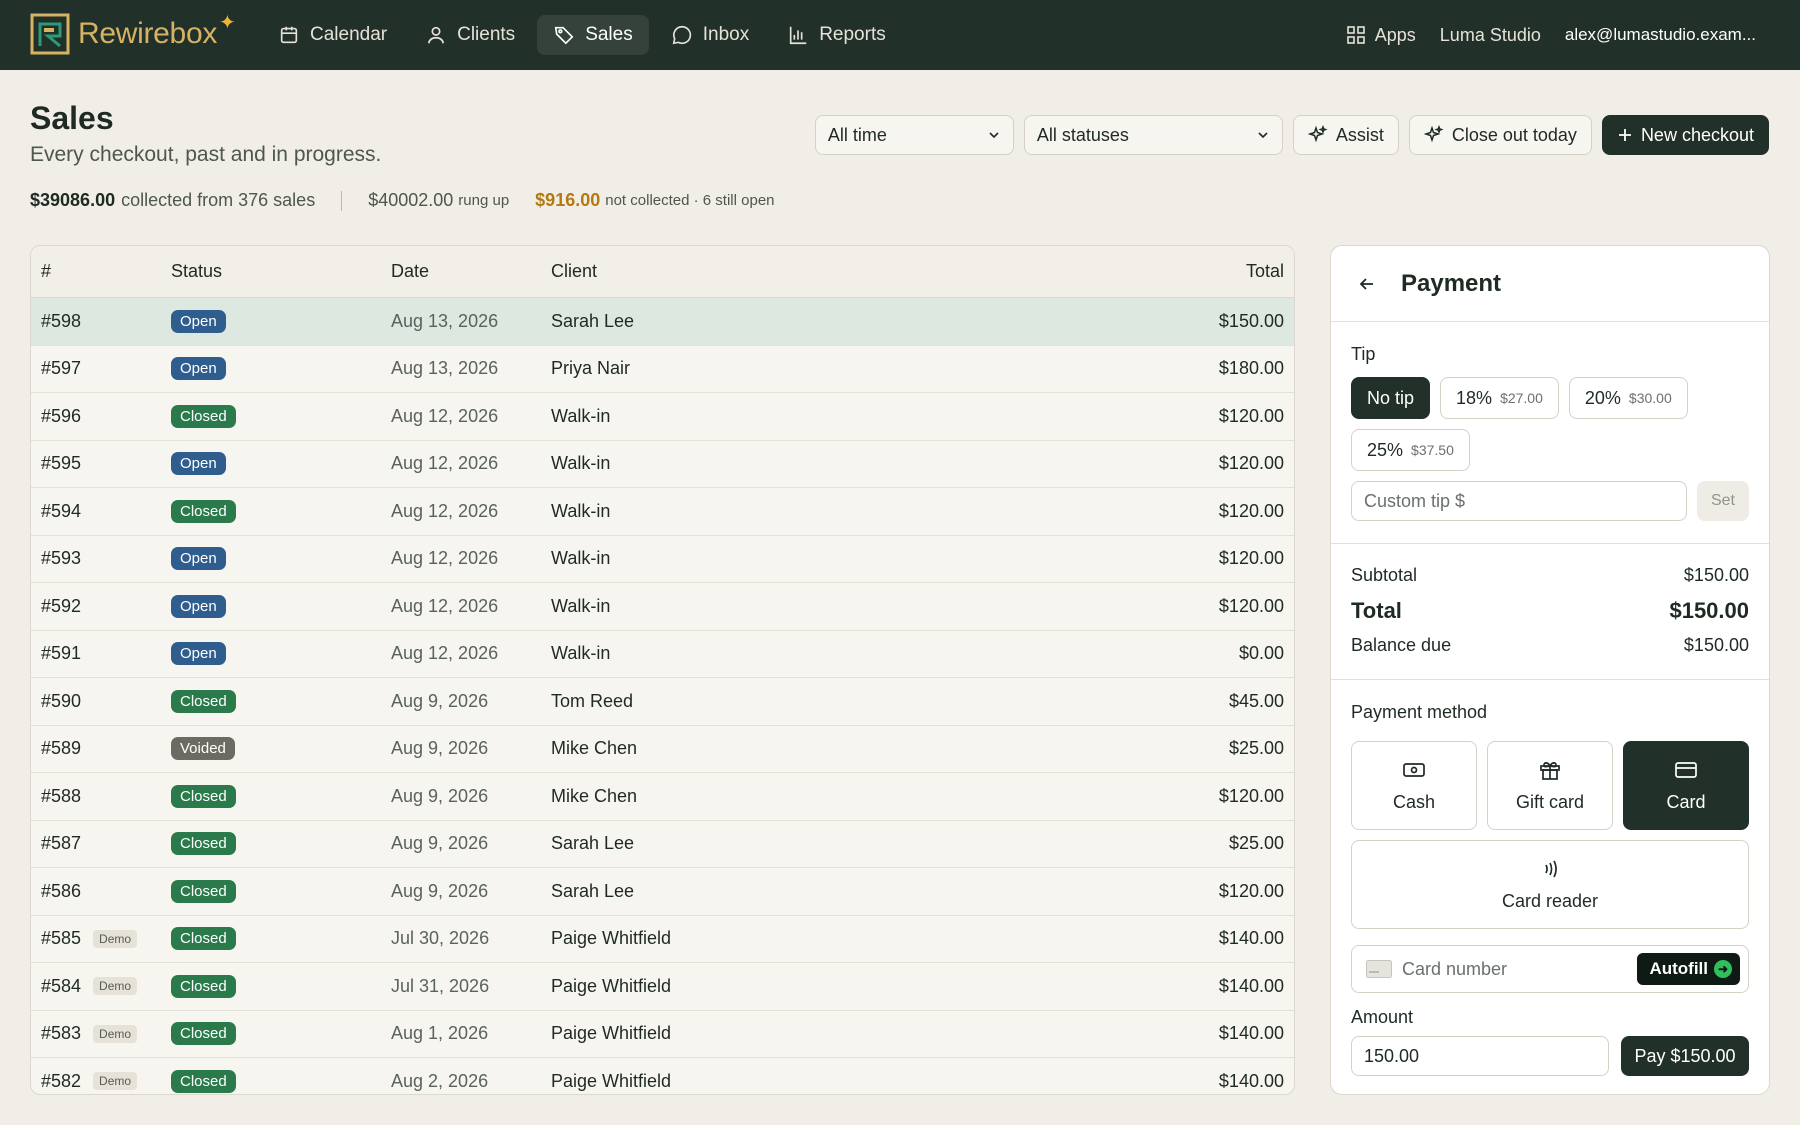 This screenshot has width=1800, height=1125. I want to click on sale-date: Jul 30, 2026, so click(440, 938).